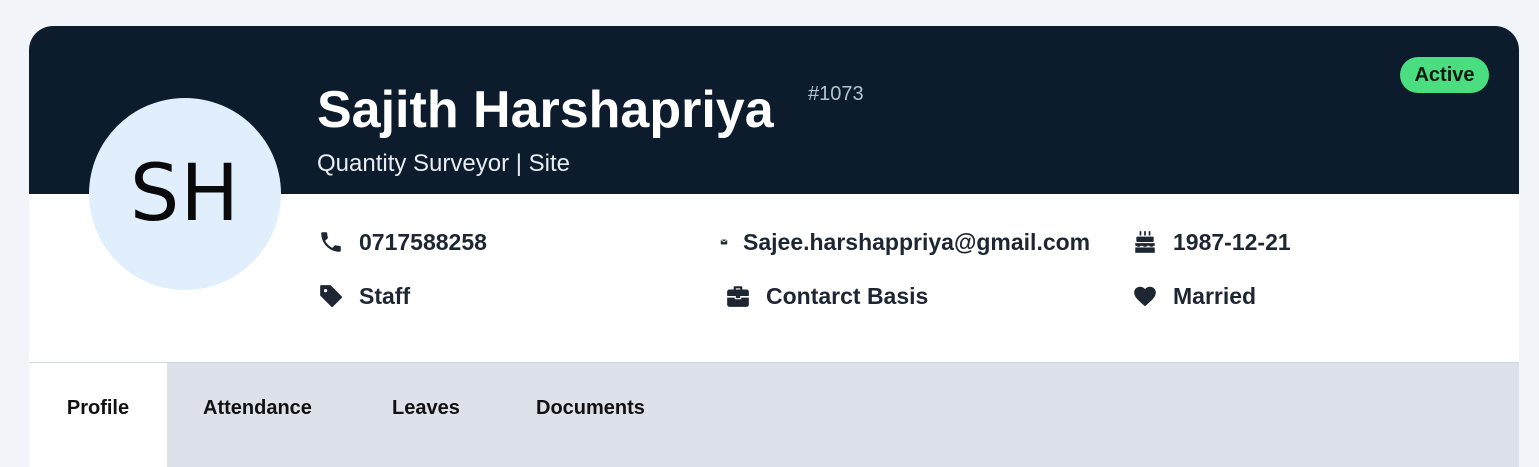 The width and height of the screenshot is (1539, 467). Describe the element at coordinates (847, 295) in the screenshot. I see `contract-type: Contarct Basis` at that location.